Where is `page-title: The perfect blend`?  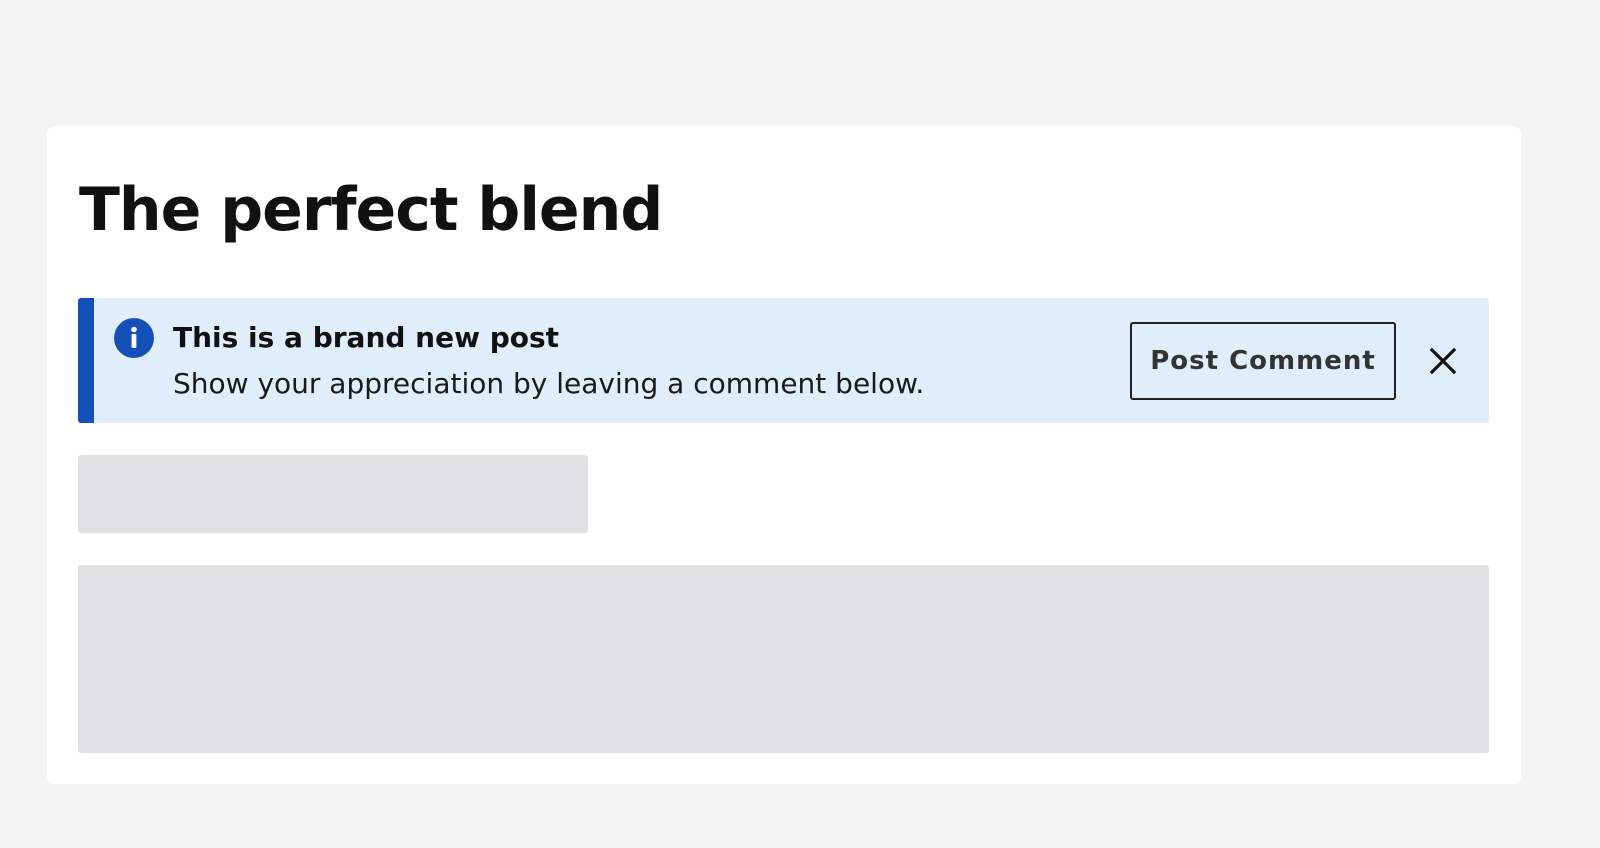 page-title: The perfect blend is located at coordinates (371, 210).